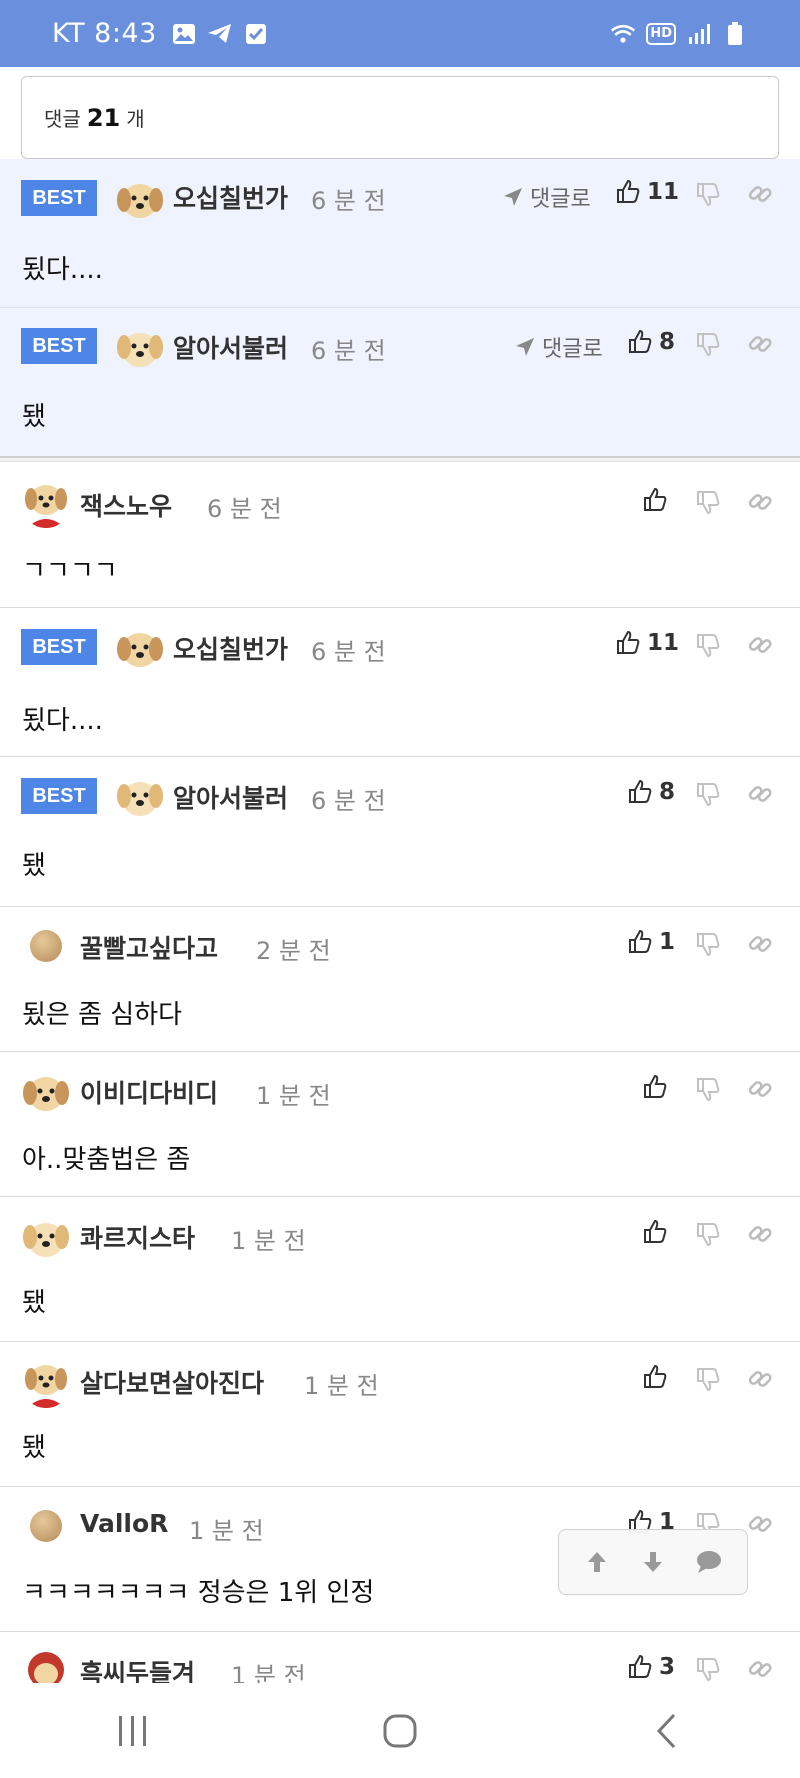 The width and height of the screenshot is (800, 1778). Describe the element at coordinates (400, 535) in the screenshot. I see `comment-item: 잭스노우 6 분 전 ㄱㄱㄱㄱ` at that location.